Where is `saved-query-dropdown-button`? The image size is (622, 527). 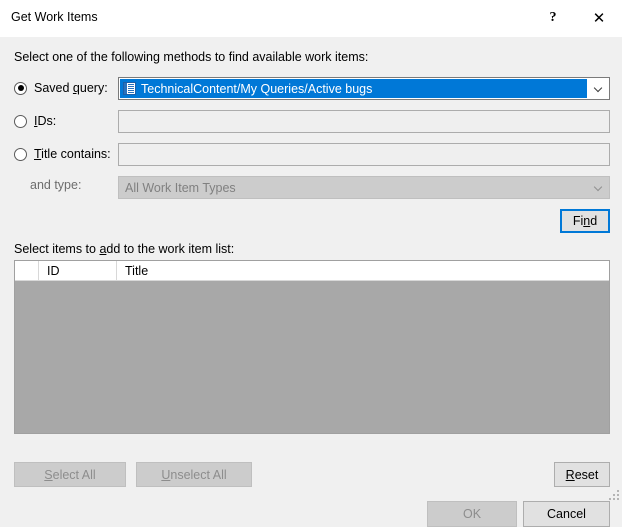
saved-query-dropdown-button is located at coordinates (598, 88).